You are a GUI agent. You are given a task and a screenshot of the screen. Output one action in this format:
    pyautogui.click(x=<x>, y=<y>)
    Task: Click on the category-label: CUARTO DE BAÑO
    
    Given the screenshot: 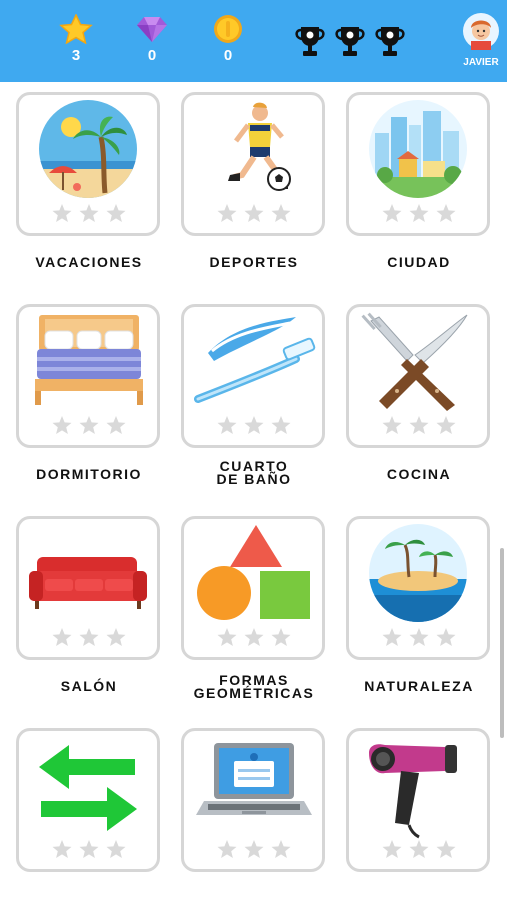 What is the action you would take?
    pyautogui.click(x=254, y=473)
    